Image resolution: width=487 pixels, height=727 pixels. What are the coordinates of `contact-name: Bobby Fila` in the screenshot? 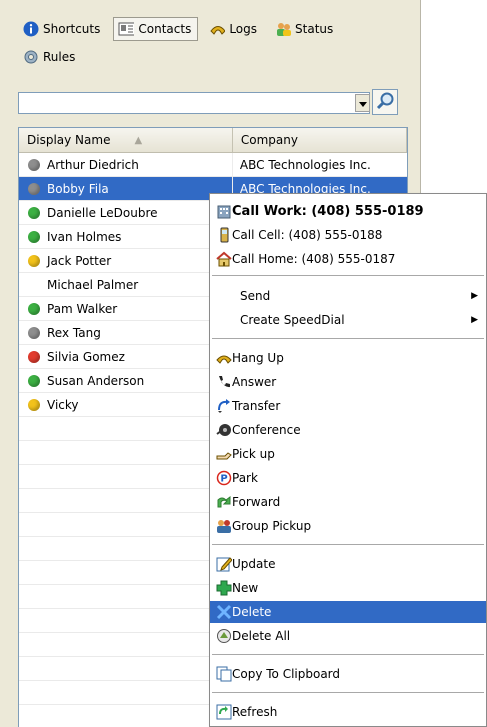 It's located at (78, 188).